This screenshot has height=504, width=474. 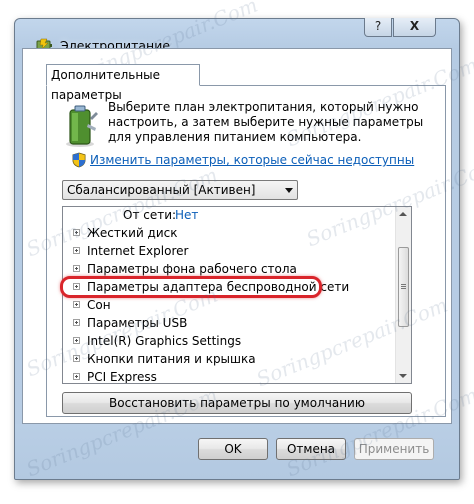 What do you see at coordinates (186, 215) in the screenshot?
I see `sub-setting-value: Нет` at bounding box center [186, 215].